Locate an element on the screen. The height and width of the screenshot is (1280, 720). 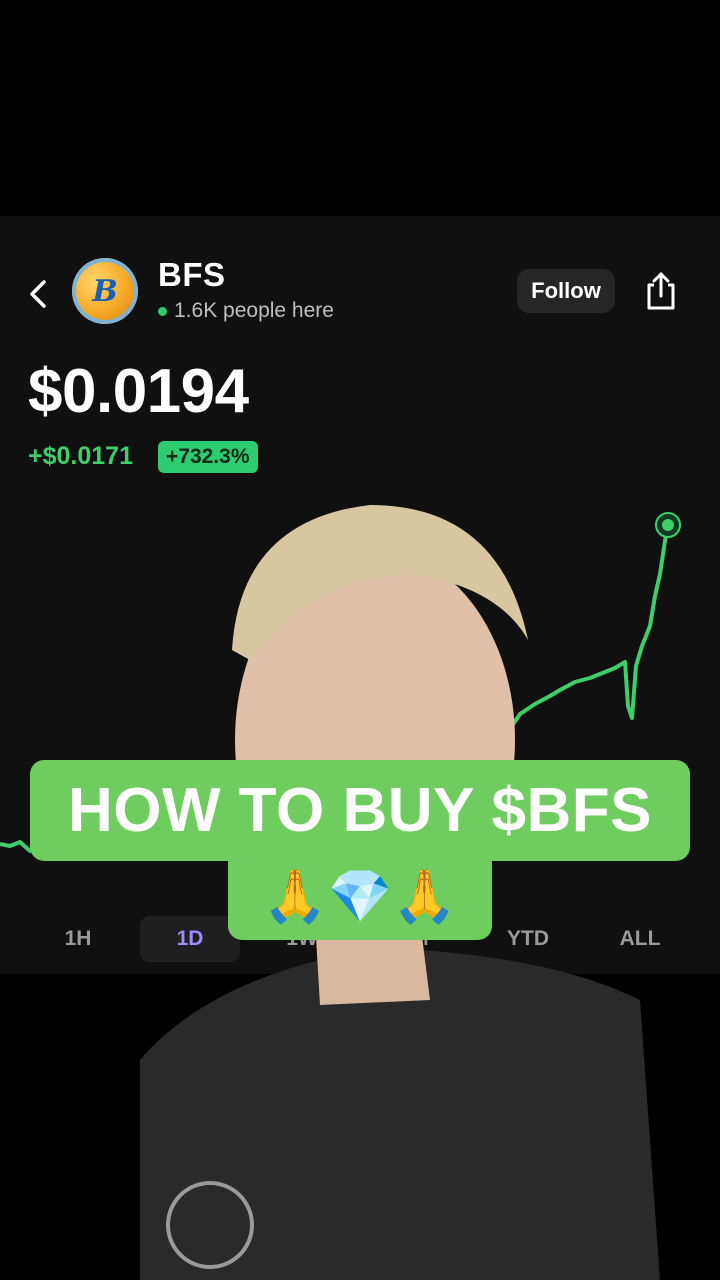
chart-endpoint-dot is located at coordinates (668, 525).